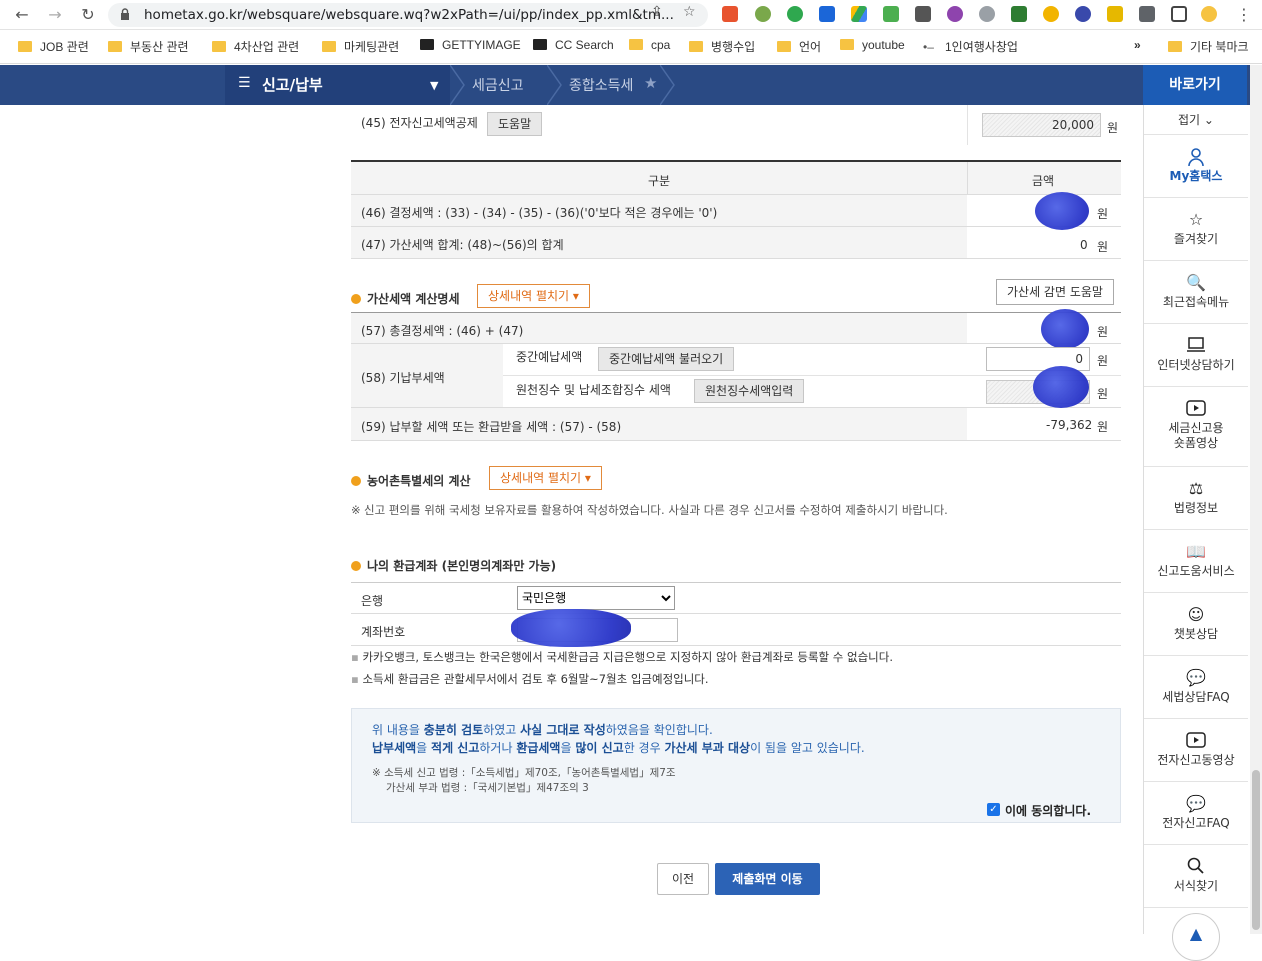  What do you see at coordinates (545, 478) in the screenshot?
I see `expand-rural-tax-button: 상세내역 펼치기 ▾` at bounding box center [545, 478].